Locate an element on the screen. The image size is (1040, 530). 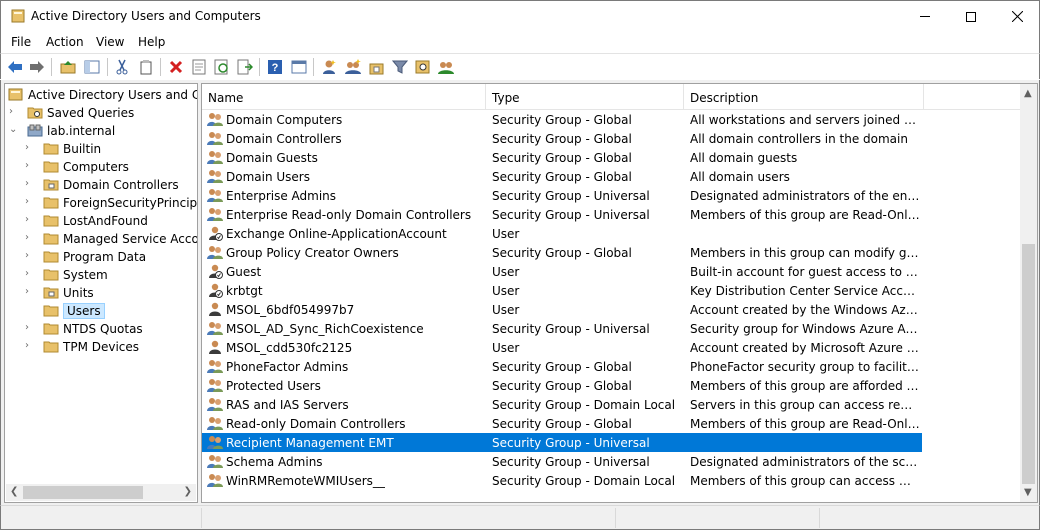
cut-button is located at coordinates (122, 66).